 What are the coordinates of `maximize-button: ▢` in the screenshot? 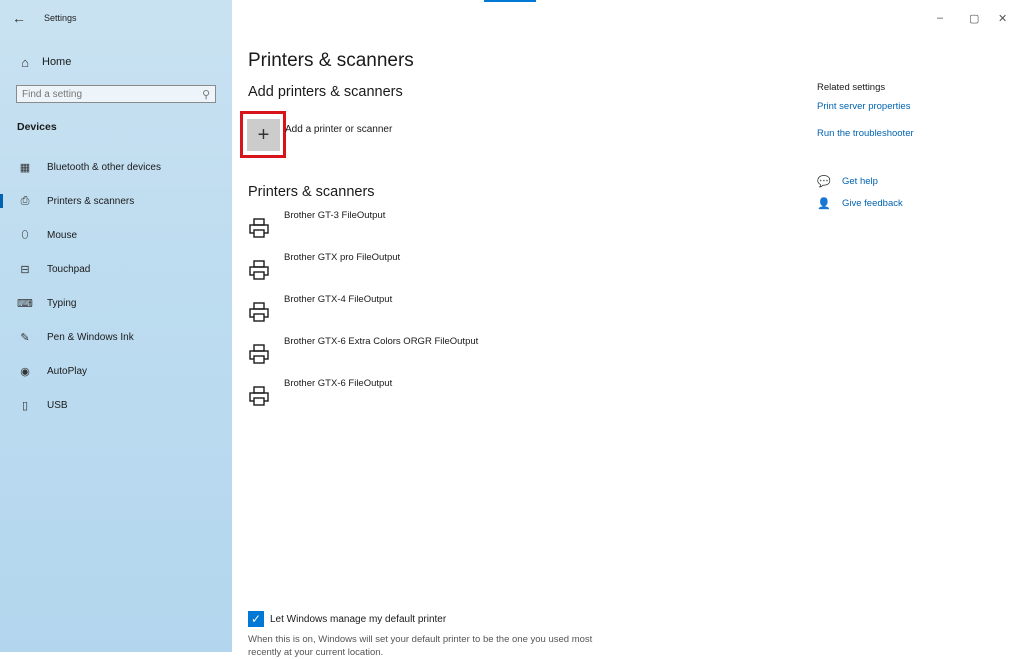 It's located at (974, 18).